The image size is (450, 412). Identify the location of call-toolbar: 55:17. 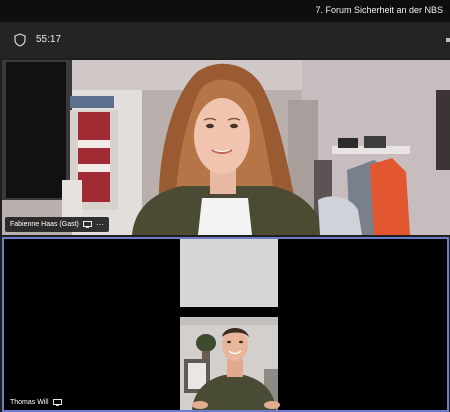
(225, 40).